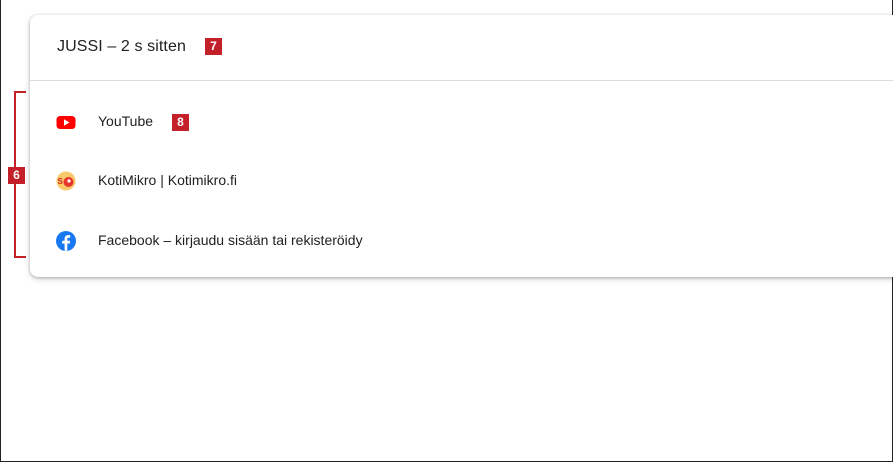 The image size is (893, 463). What do you see at coordinates (167, 180) in the screenshot?
I see `tab-title: KotiMikro | Kotimikro.fi` at bounding box center [167, 180].